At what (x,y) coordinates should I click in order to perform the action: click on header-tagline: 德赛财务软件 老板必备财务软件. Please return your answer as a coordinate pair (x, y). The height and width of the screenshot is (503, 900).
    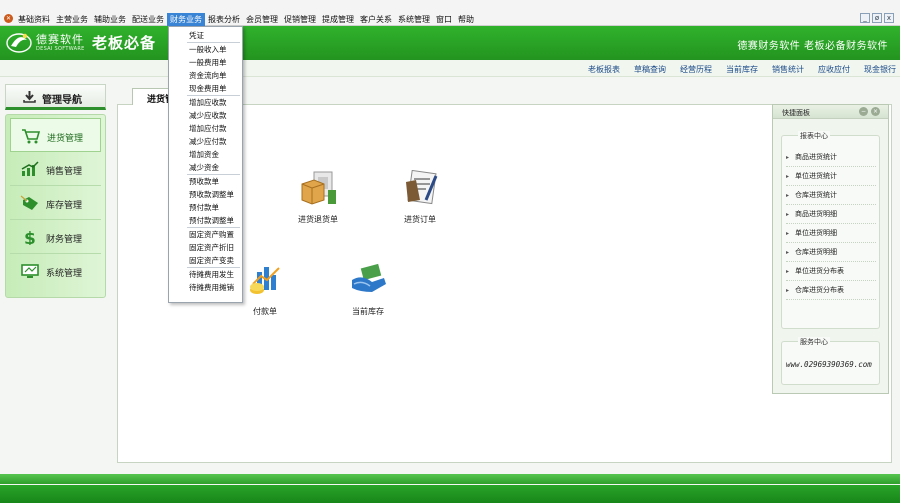
    Looking at the image, I should click on (812, 46).